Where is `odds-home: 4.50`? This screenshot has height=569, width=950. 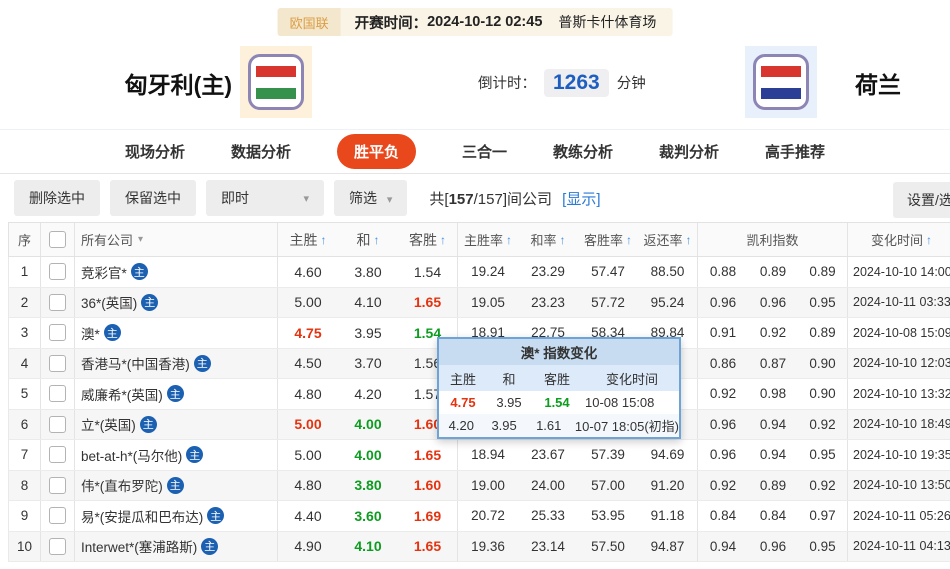
odds-home: 4.50 is located at coordinates (308, 363).